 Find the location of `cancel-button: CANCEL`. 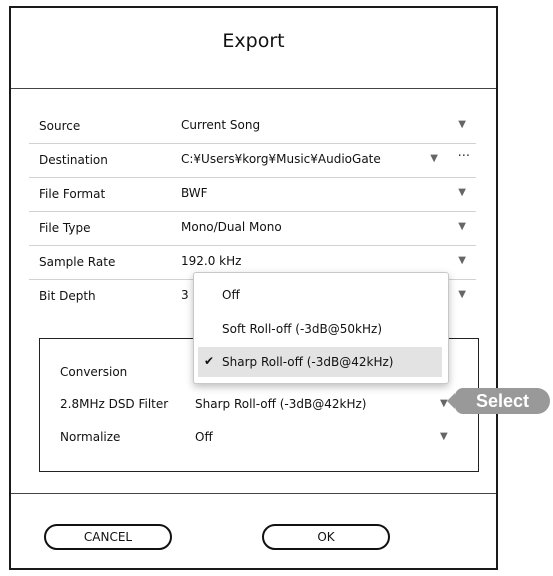

cancel-button: CANCEL is located at coordinates (108, 537).